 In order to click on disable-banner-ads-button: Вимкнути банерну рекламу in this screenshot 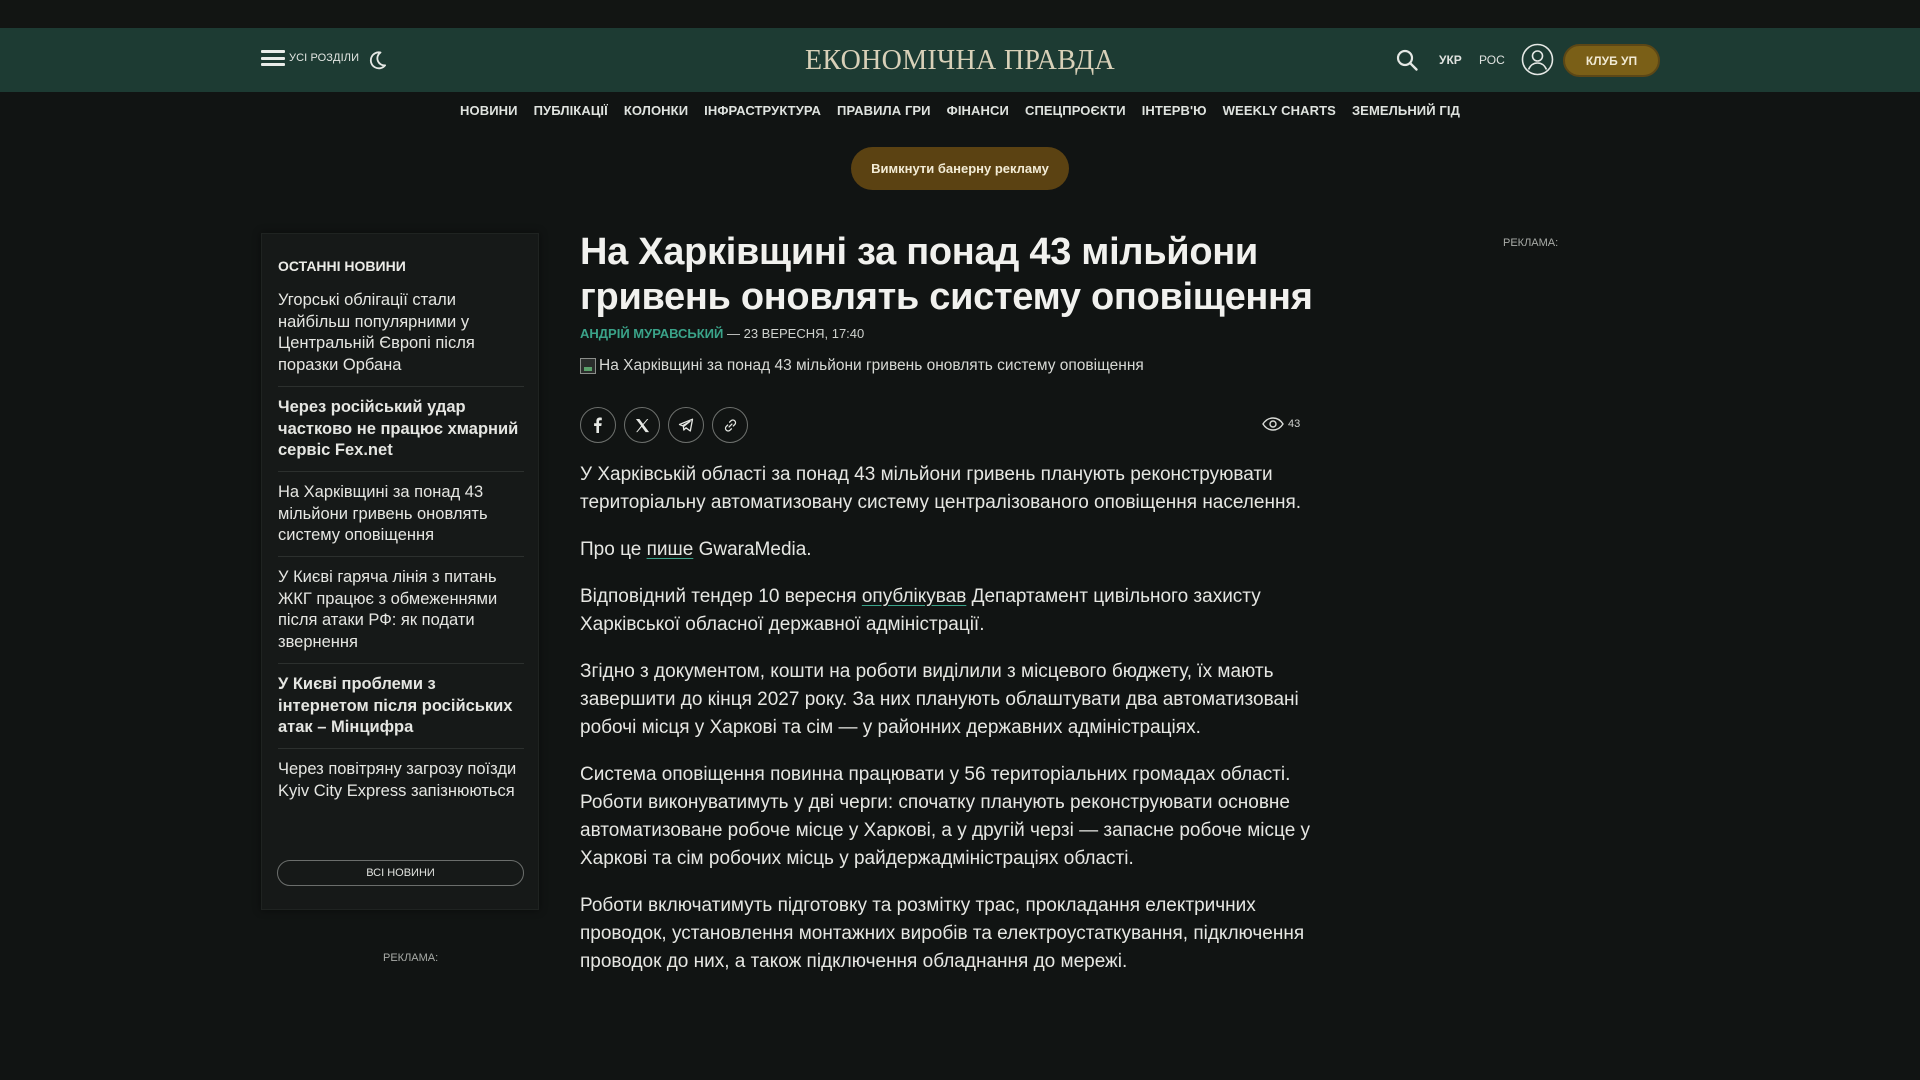, I will do `click(960, 168)`.